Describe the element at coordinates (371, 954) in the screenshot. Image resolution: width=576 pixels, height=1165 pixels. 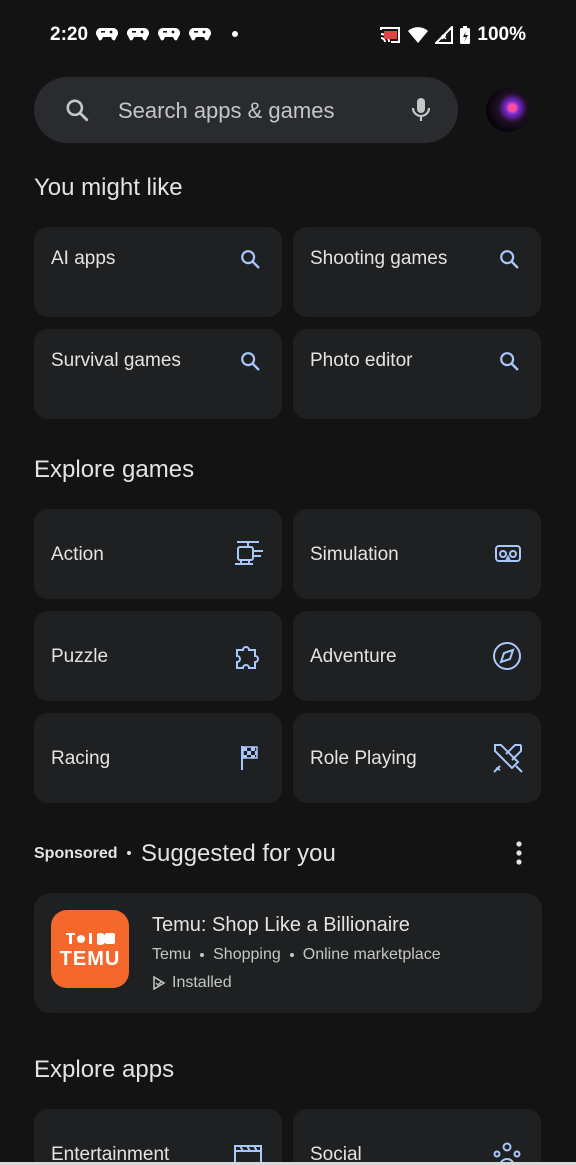
I see `app-tag: Online marketplace` at that location.